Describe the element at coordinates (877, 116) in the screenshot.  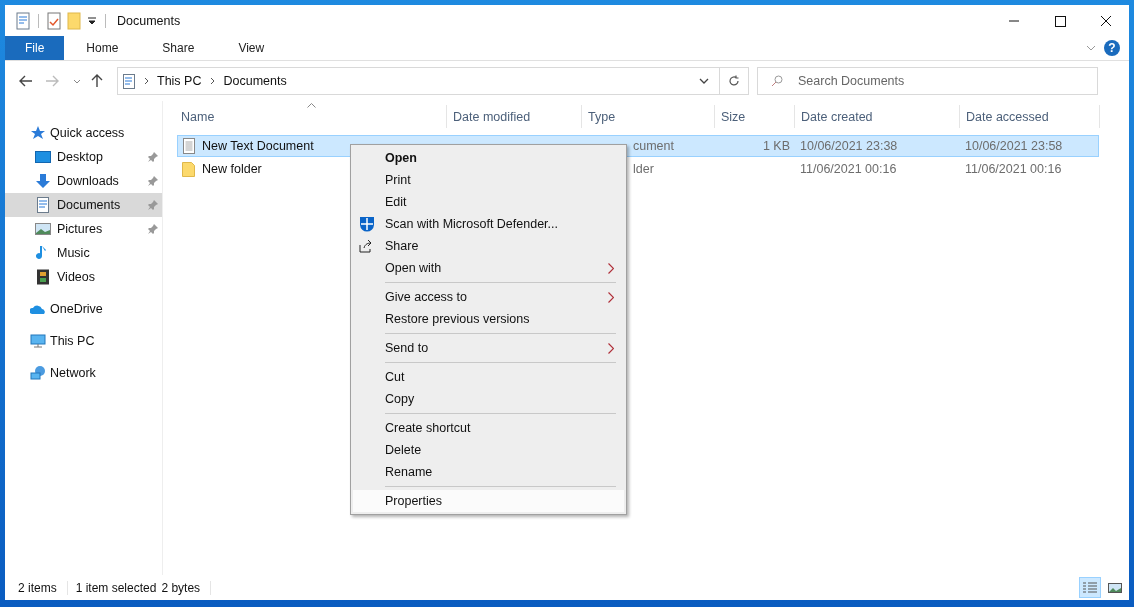
I see `column-header: Date created` at that location.